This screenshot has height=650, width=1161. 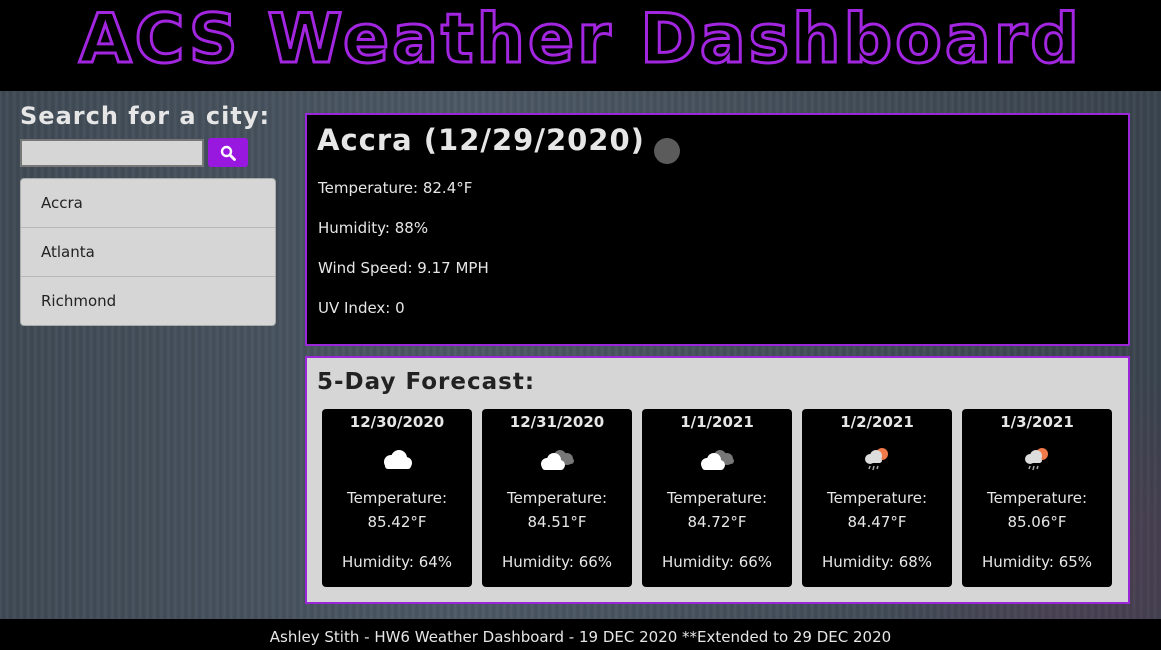 I want to click on forecast-temp: 85.06°F, so click(x=1037, y=522).